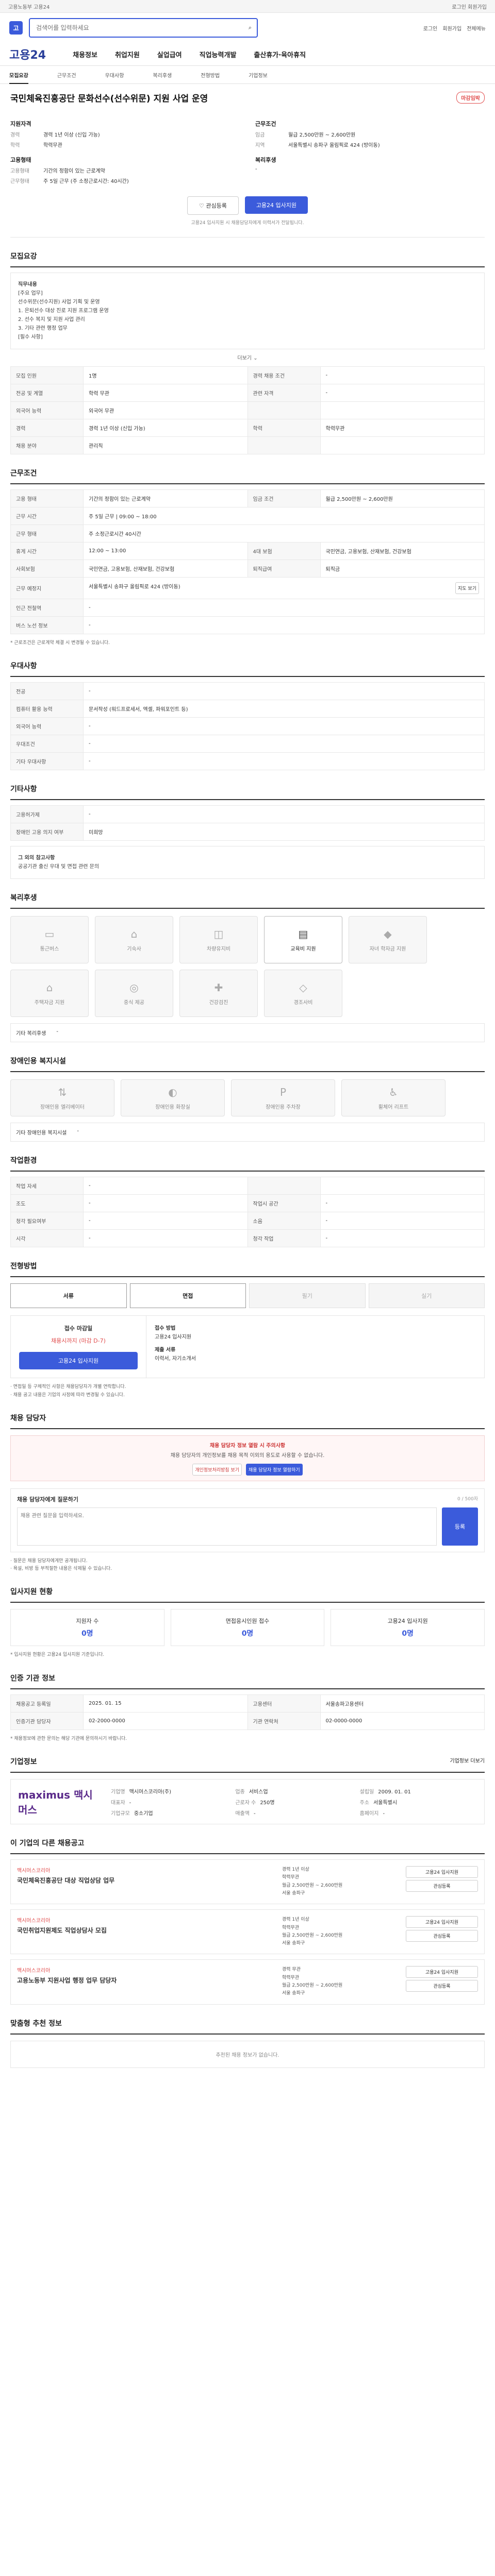 This screenshot has width=495, height=2576. What do you see at coordinates (210, 75) in the screenshot?
I see `tab-process: 전형방법` at bounding box center [210, 75].